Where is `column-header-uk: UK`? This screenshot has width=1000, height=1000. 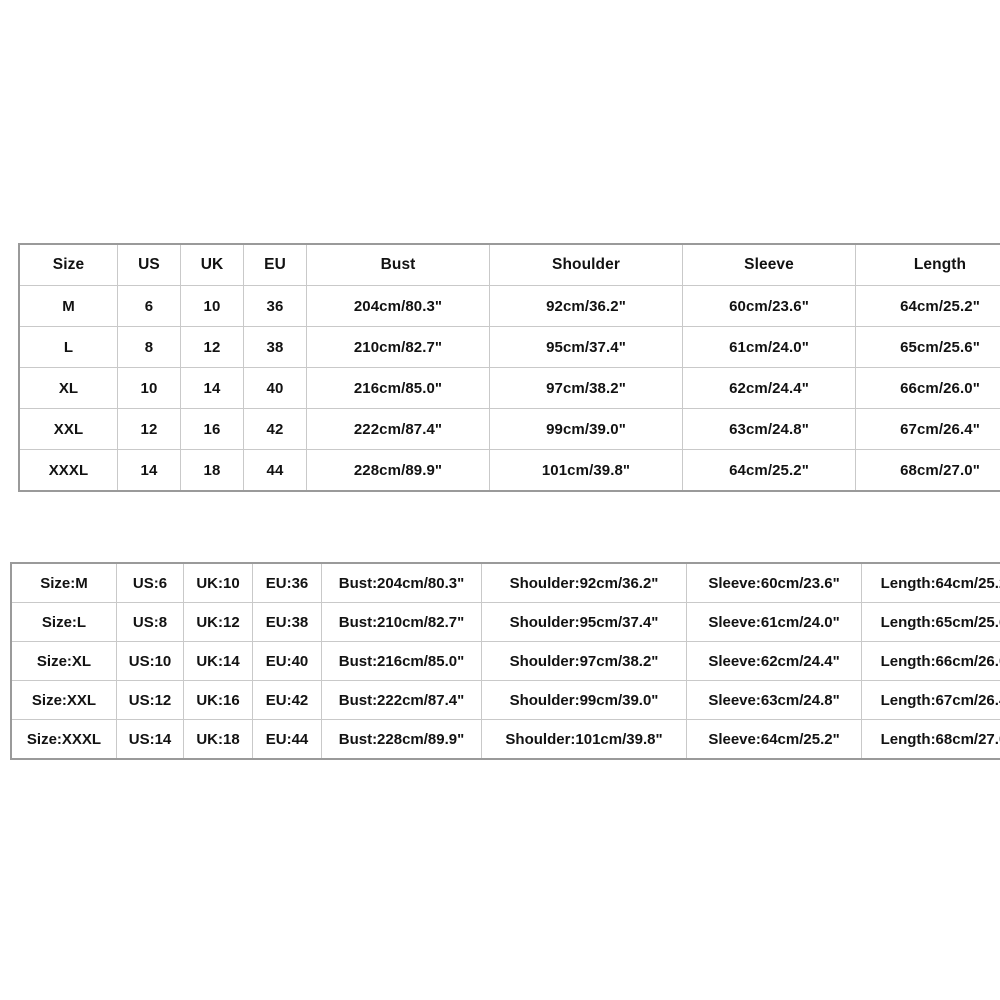
column-header-uk: UK is located at coordinates (212, 264).